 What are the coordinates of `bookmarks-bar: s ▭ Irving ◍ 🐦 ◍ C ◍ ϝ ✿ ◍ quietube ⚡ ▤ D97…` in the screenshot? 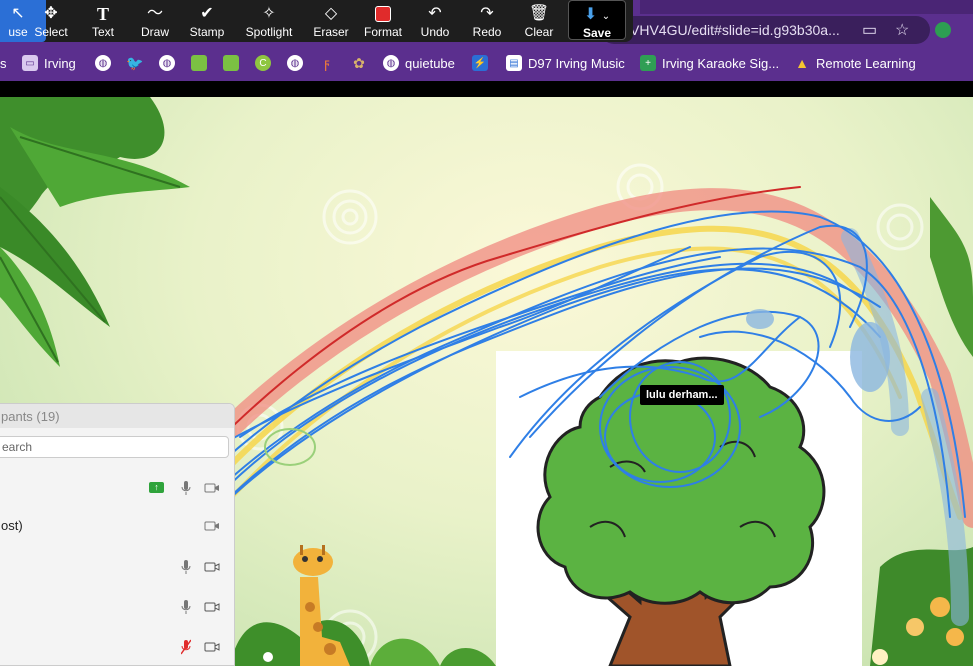 It's located at (486, 63).